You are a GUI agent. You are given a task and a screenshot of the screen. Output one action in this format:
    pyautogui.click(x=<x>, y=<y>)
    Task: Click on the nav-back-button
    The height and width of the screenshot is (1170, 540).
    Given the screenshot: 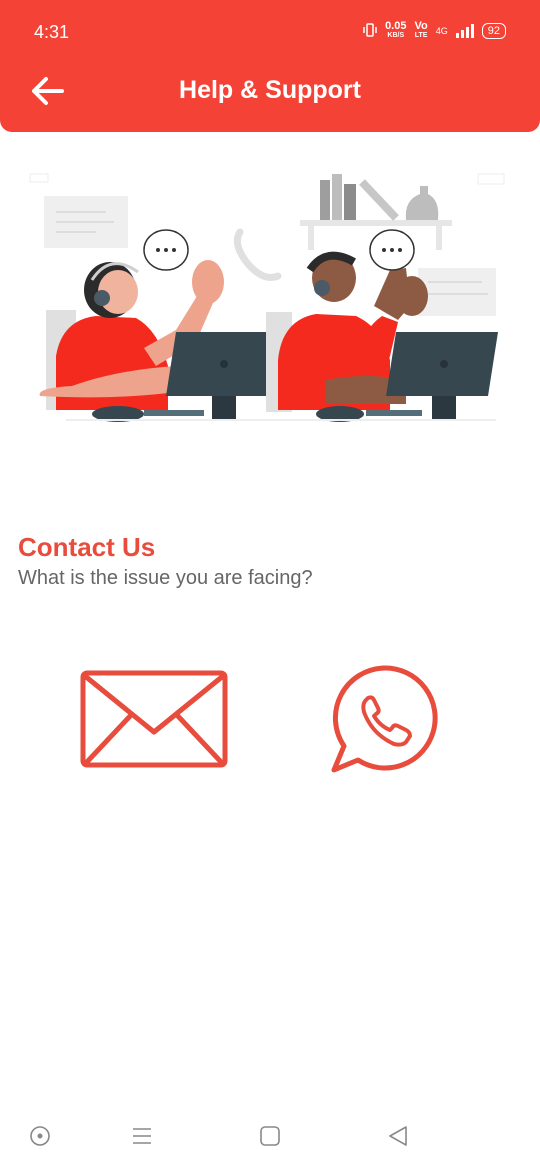 What is the action you would take?
    pyautogui.click(x=398, y=1136)
    